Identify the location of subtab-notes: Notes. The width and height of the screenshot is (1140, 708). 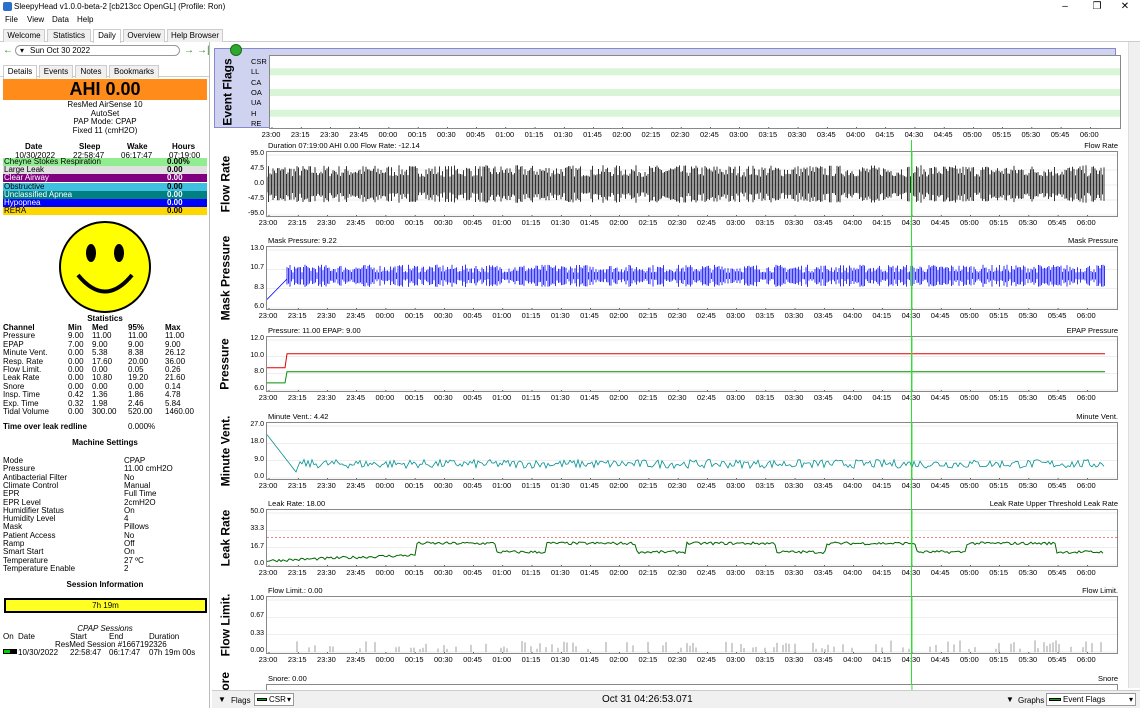
(91, 71).